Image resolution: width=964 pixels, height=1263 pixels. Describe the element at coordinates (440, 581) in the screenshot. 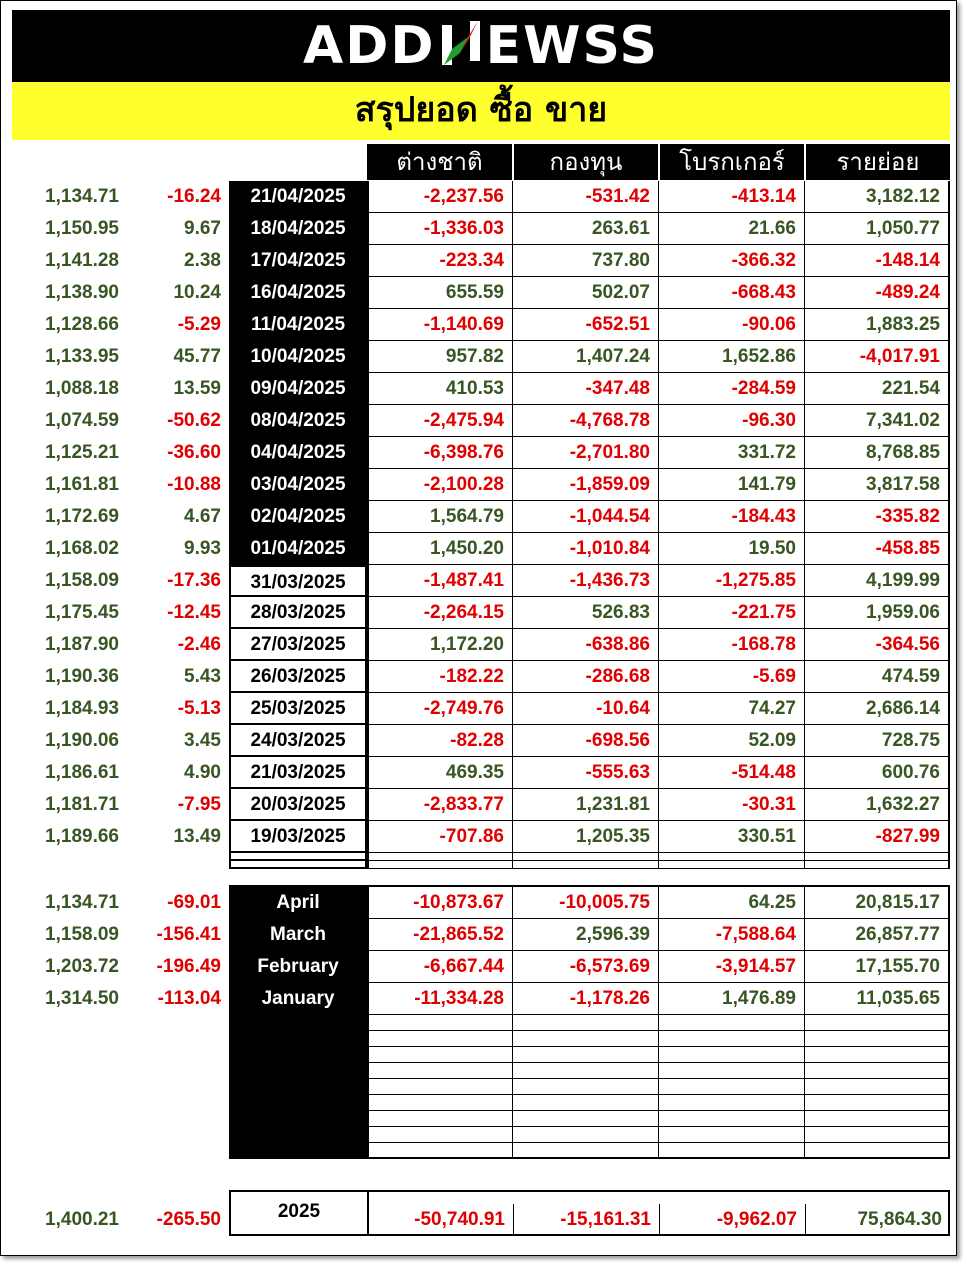

I see `value-foreign: -1,487.41` at that location.